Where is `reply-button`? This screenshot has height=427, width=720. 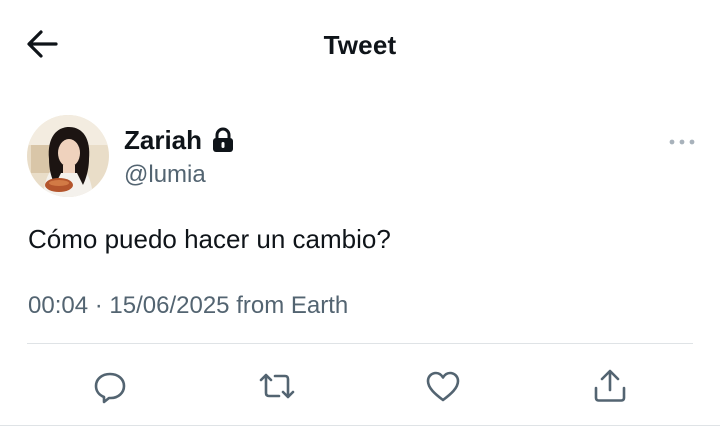 reply-button is located at coordinates (110, 386).